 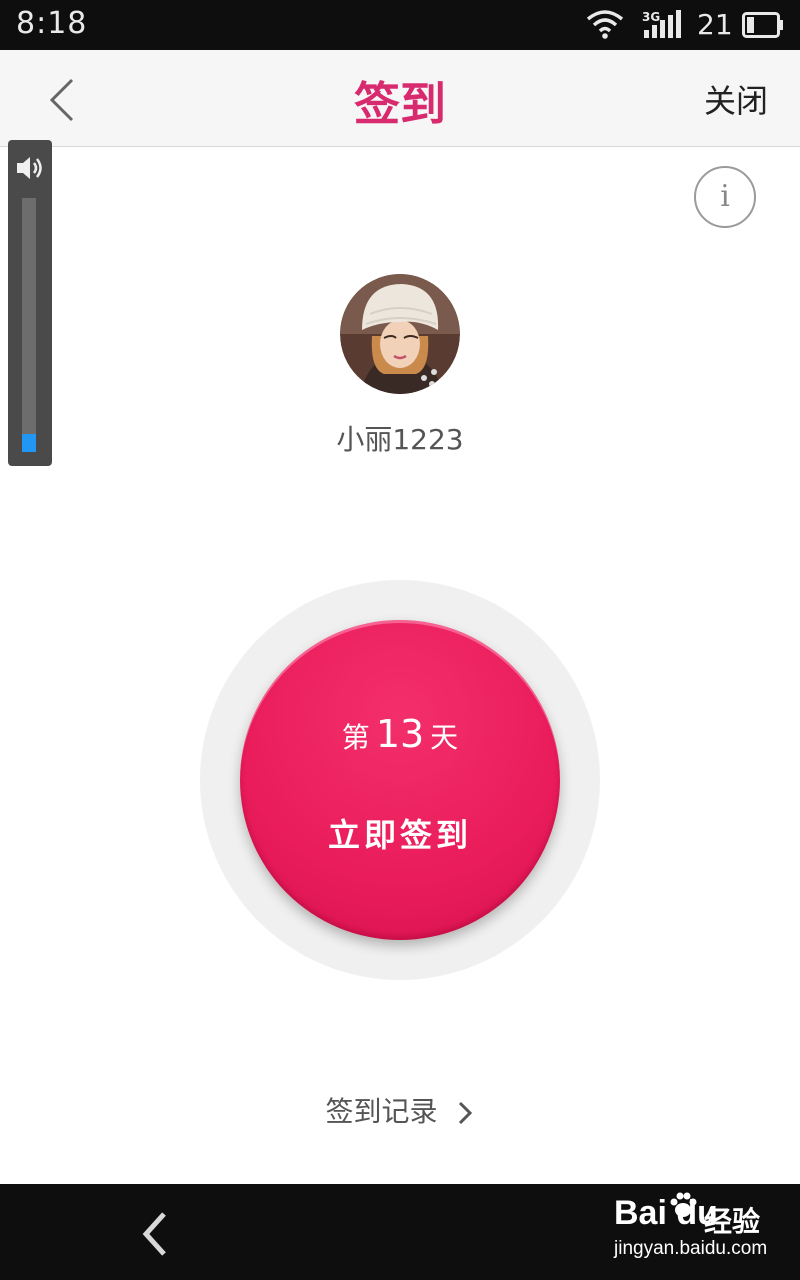 I want to click on checkin-button: 第 13 天 立即签到, so click(x=400, y=780).